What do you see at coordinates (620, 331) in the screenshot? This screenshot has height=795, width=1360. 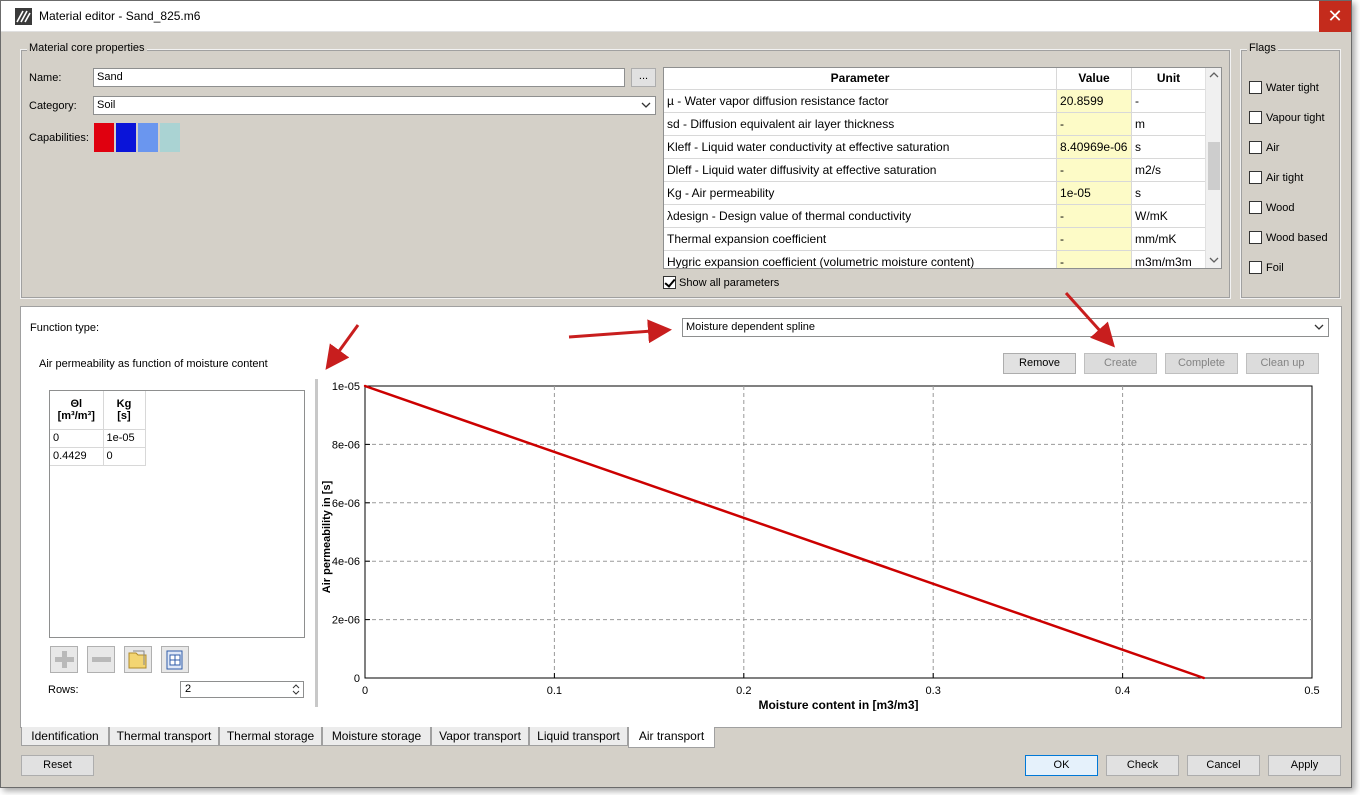 I see `annotation-arrow-function-type` at bounding box center [620, 331].